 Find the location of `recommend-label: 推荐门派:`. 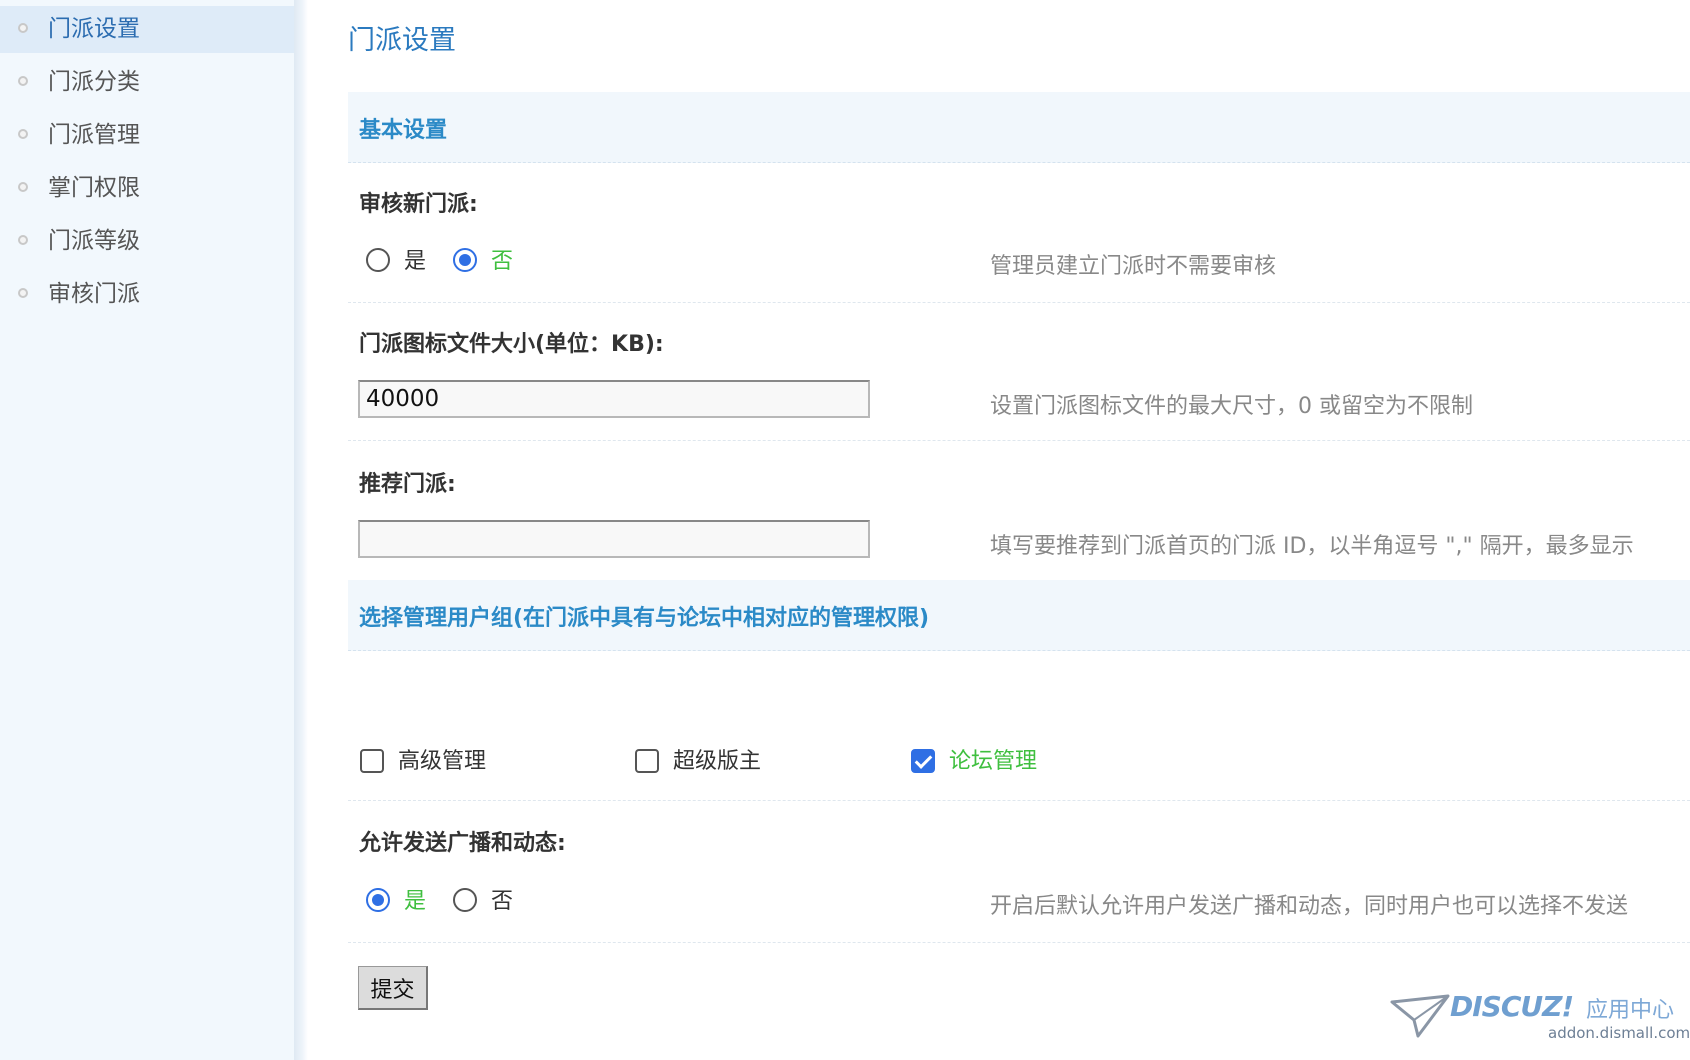

recommend-label: 推荐门派: is located at coordinates (407, 484).